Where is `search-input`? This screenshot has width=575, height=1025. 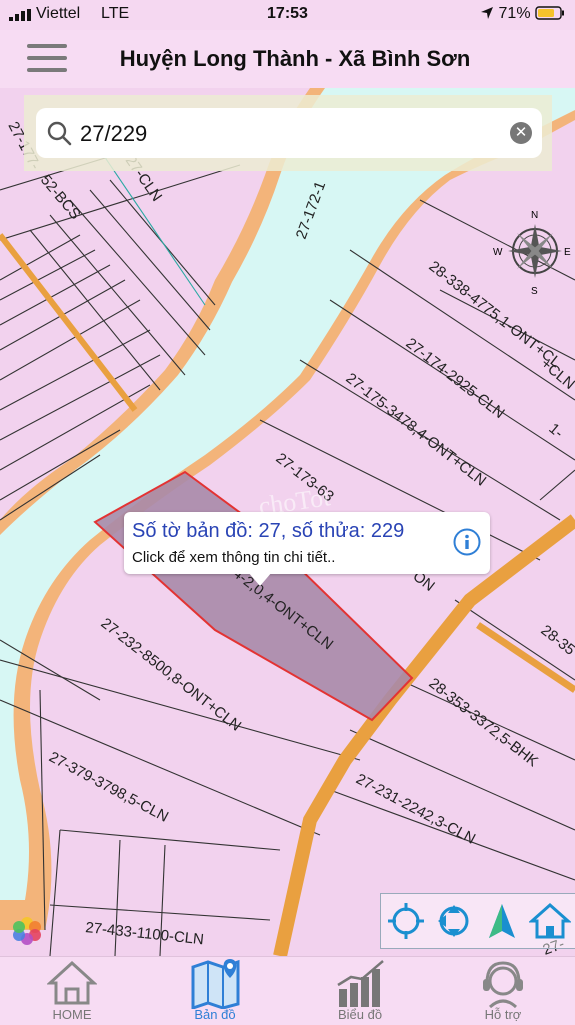 search-input is located at coordinates (285, 134).